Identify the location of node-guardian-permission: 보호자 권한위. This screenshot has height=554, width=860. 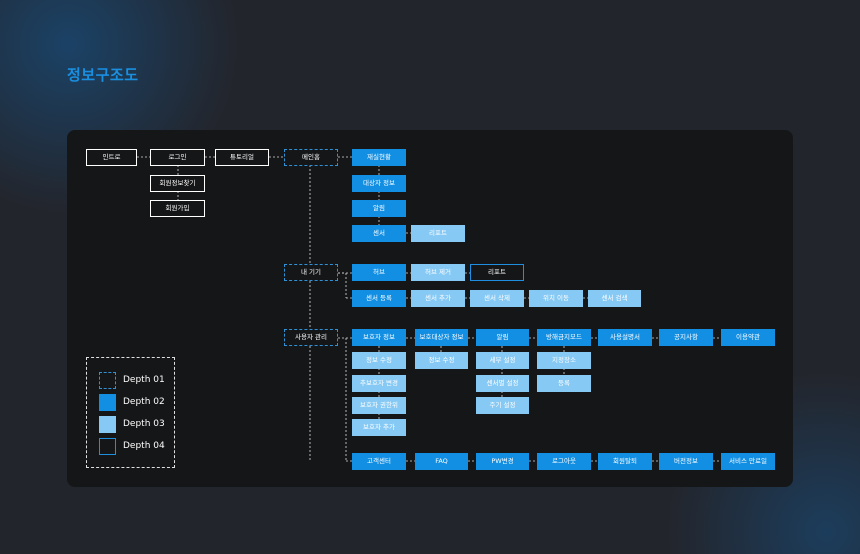
(379, 405).